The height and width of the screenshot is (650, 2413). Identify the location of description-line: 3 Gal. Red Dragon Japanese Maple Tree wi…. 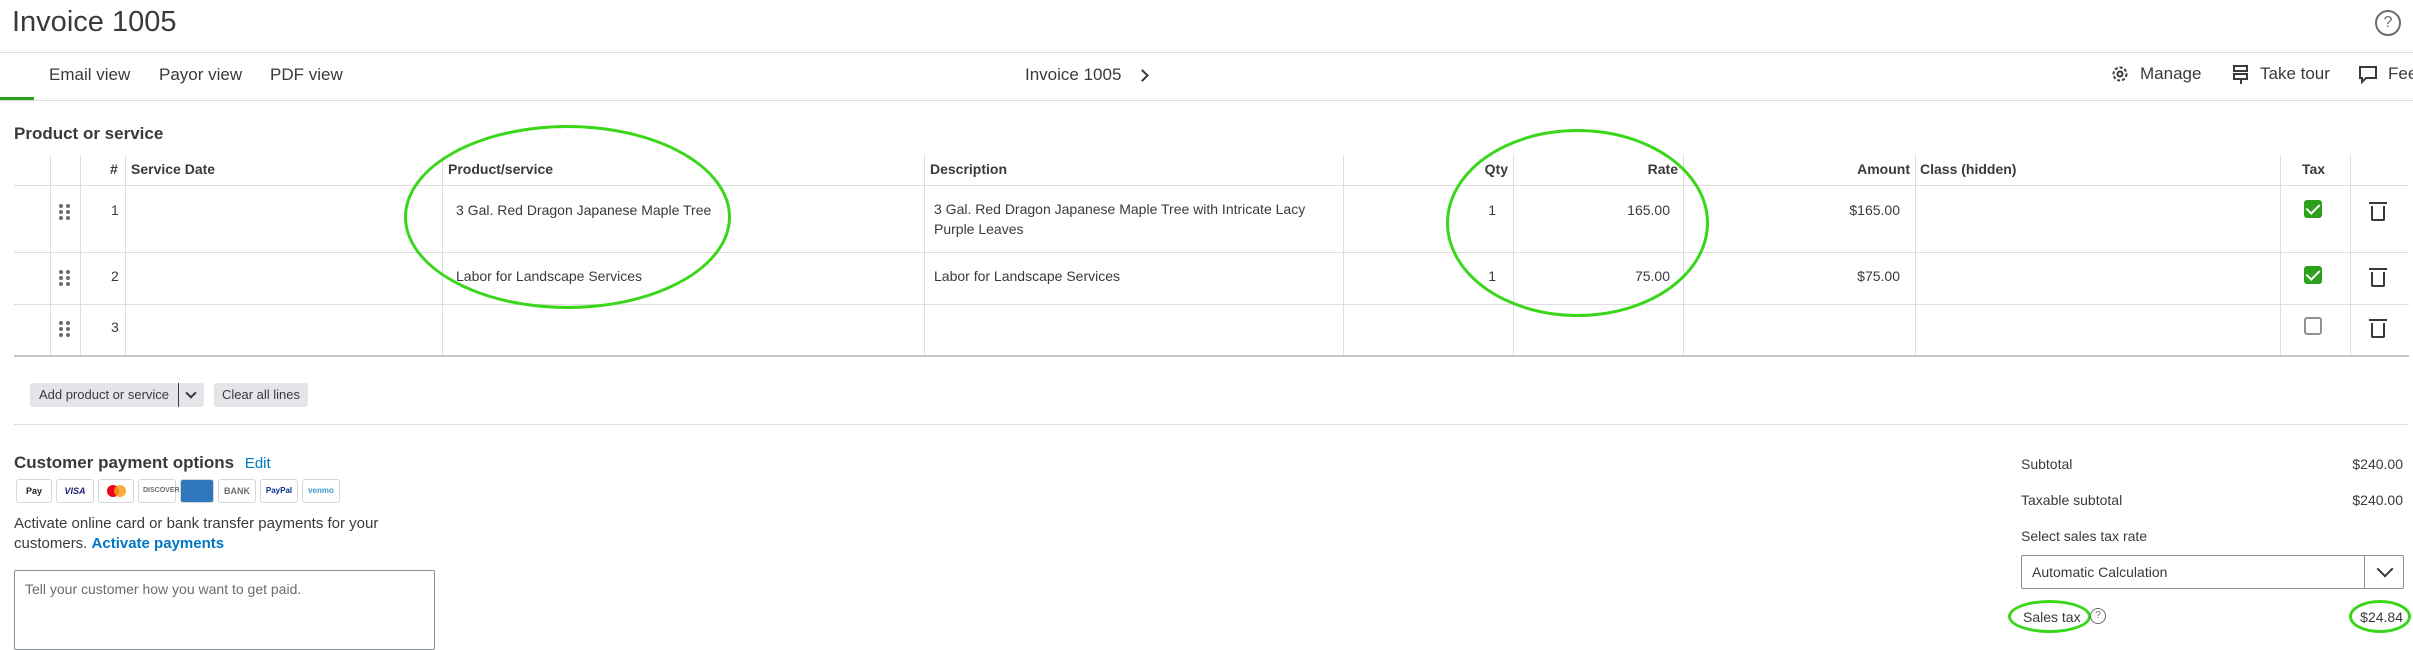
(1120, 209).